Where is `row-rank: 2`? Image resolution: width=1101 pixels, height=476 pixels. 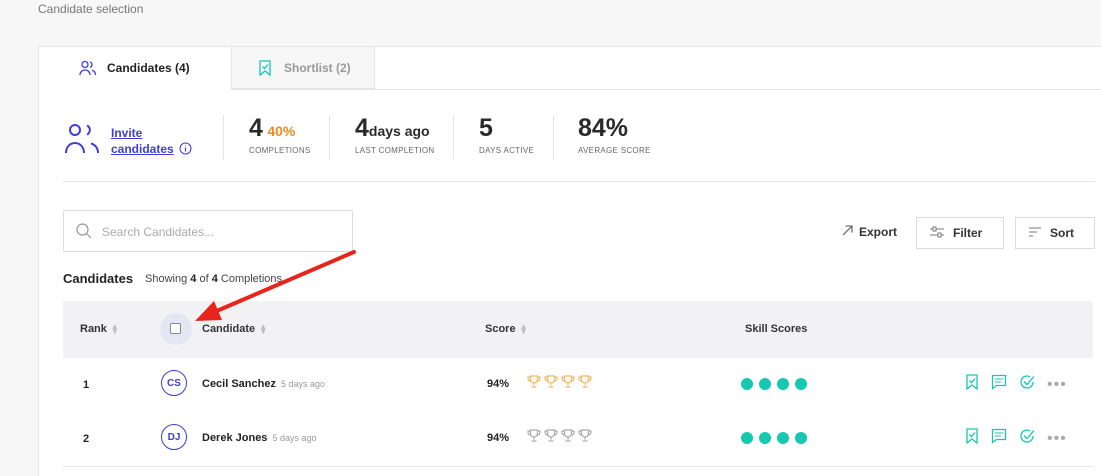
row-rank: 2 is located at coordinates (86, 439).